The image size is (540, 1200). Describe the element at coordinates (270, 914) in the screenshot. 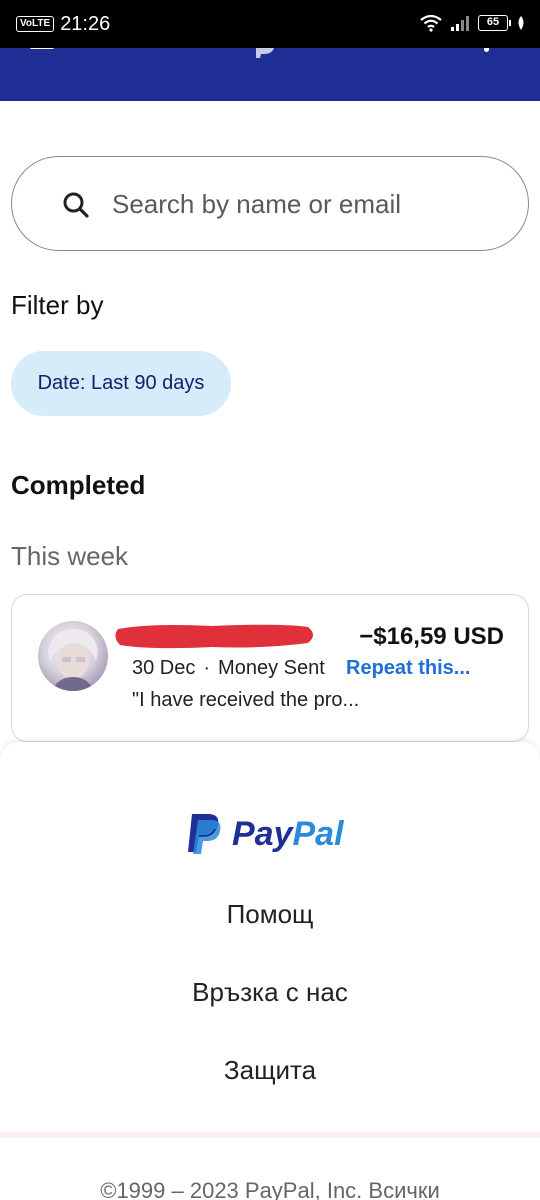

I see `footer-link-help: Помощ` at that location.